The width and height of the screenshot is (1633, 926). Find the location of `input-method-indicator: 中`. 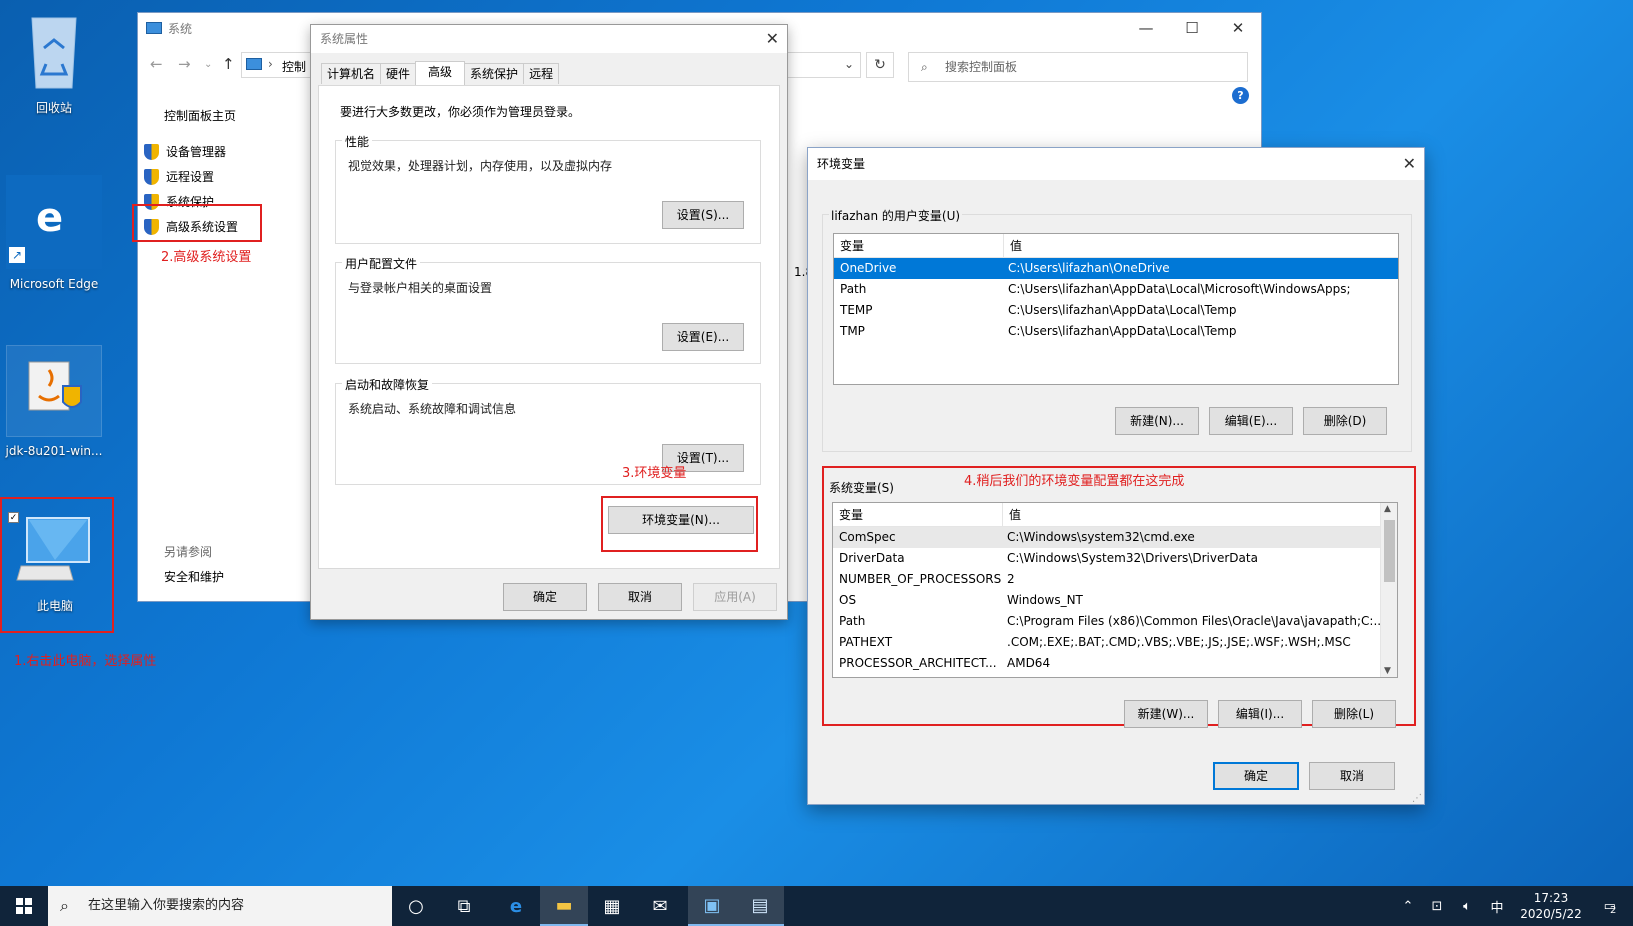

input-method-indicator: 中 is located at coordinates (1497, 906).